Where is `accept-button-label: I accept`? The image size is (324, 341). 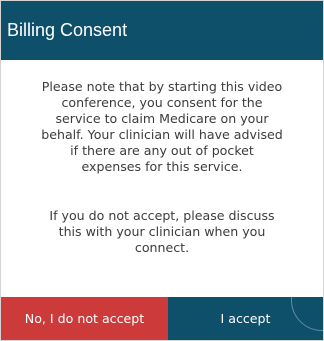
accept-button-label: I accept is located at coordinates (245, 318).